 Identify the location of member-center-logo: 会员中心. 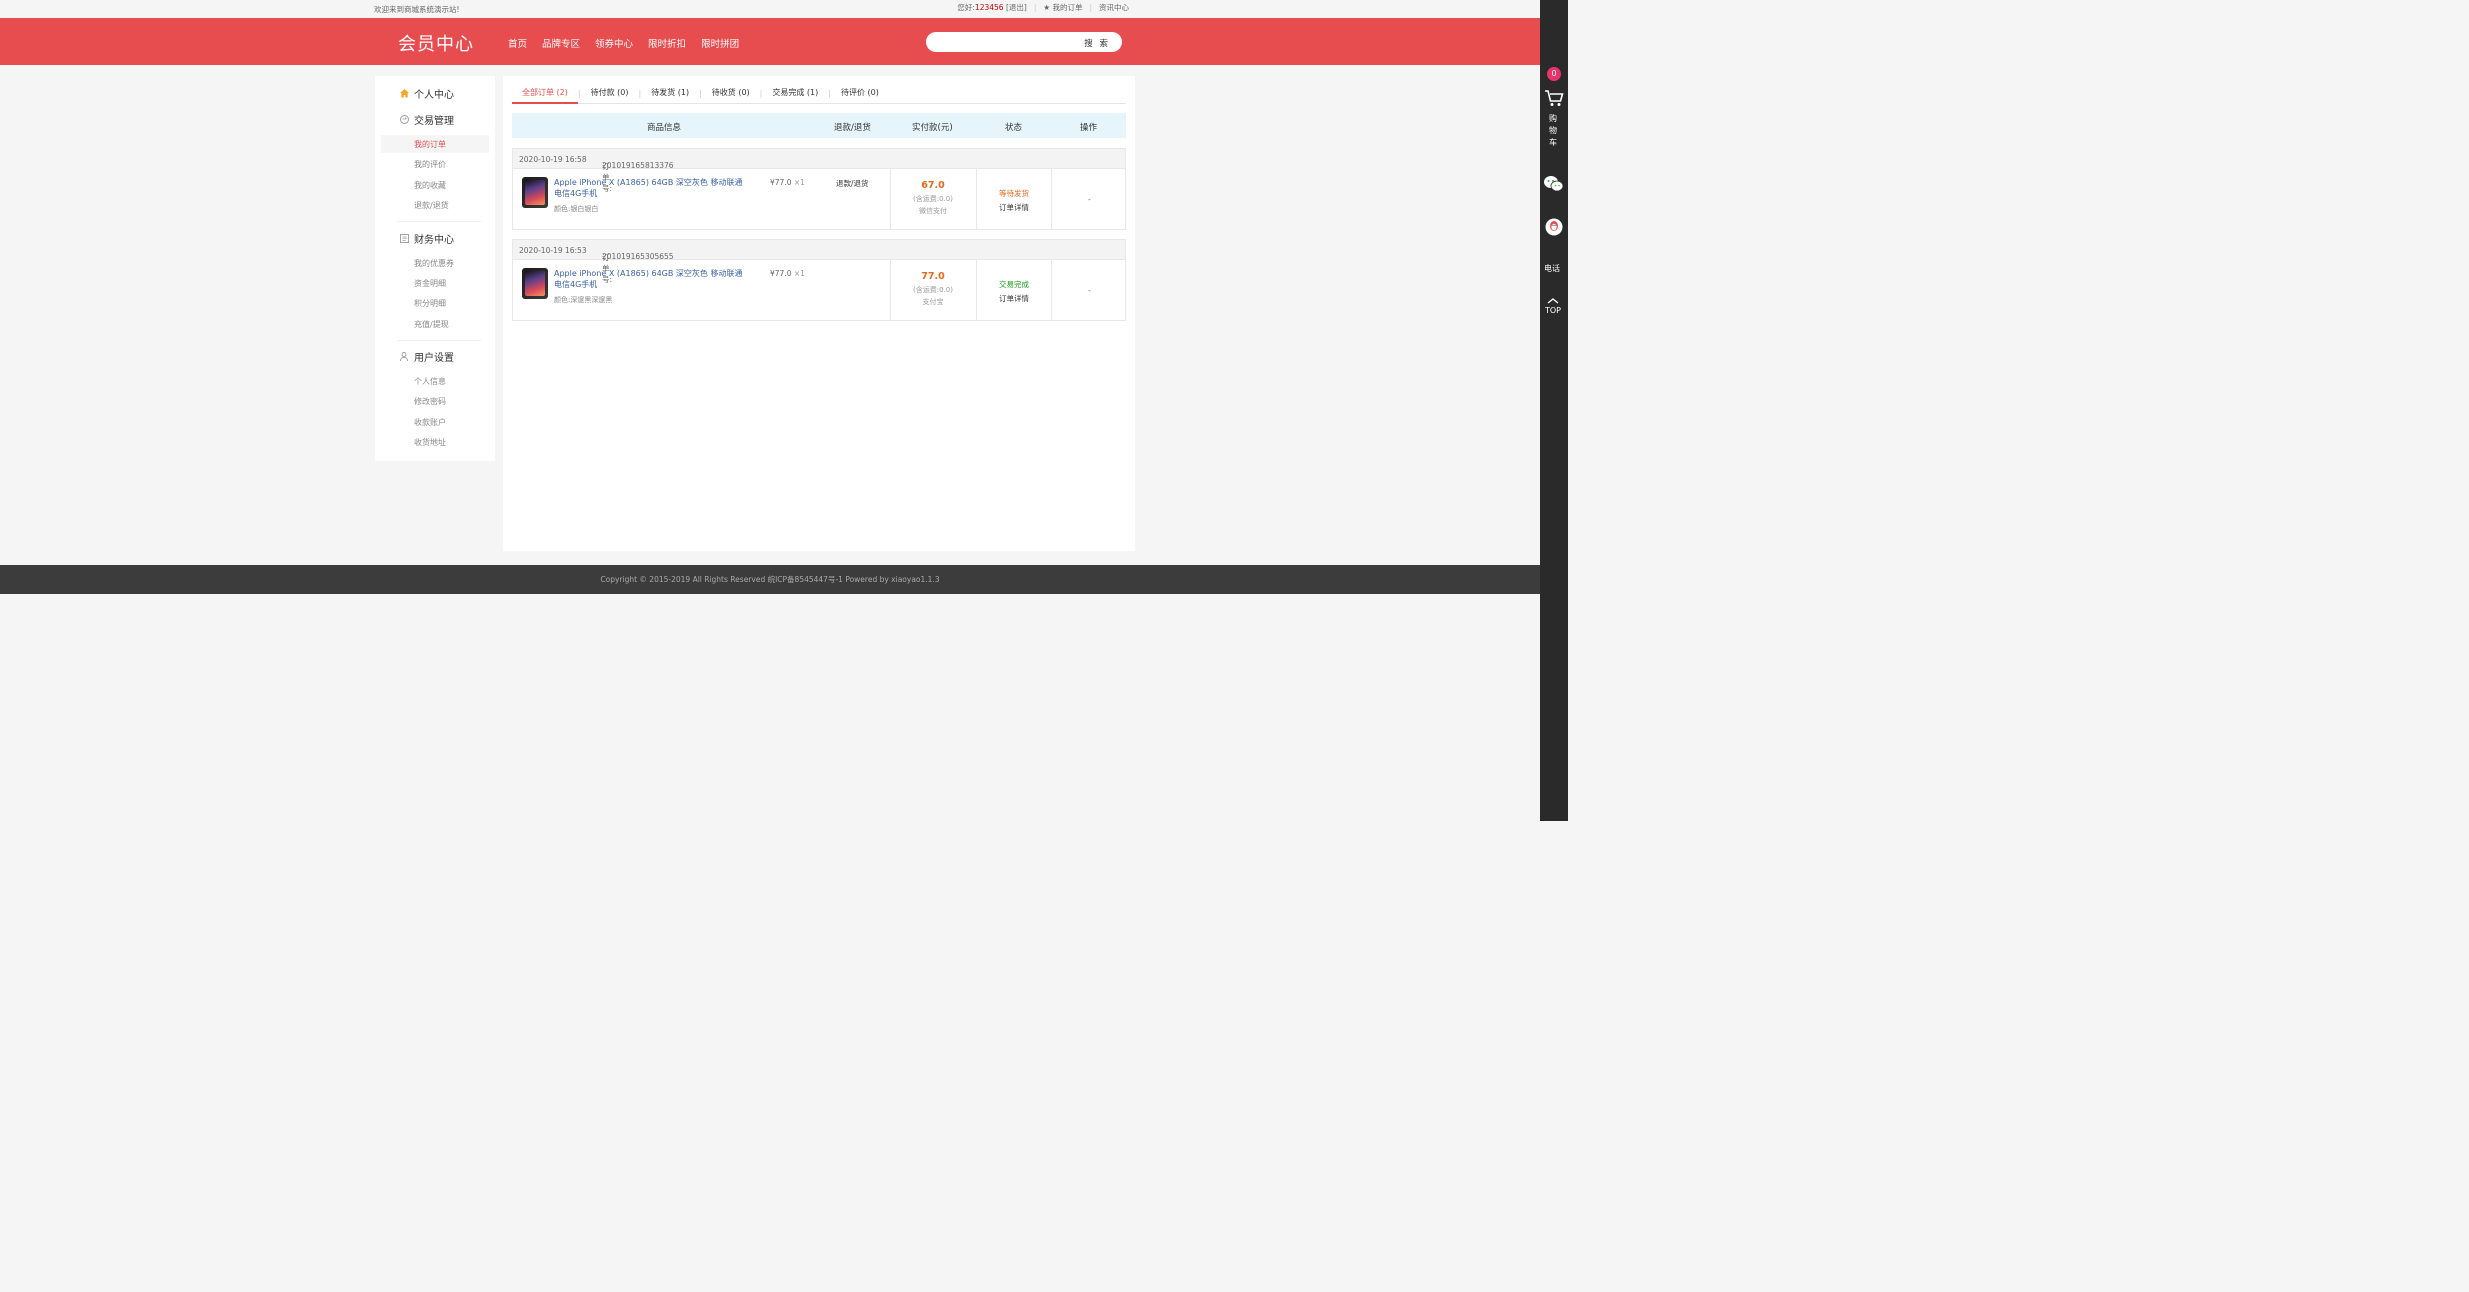
(436, 43).